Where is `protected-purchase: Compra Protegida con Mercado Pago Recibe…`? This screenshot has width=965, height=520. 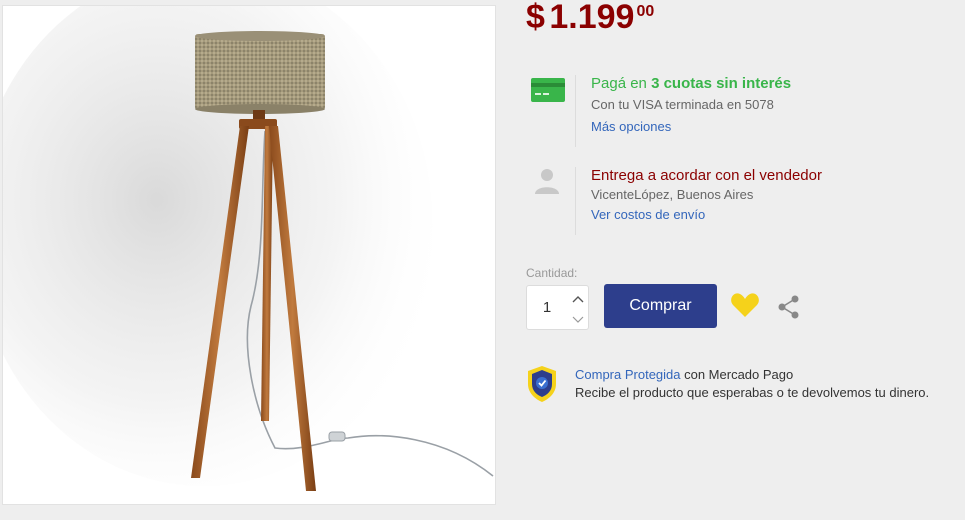 protected-purchase: Compra Protegida con Mercado Pago Recibe… is located at coordinates (741, 386).